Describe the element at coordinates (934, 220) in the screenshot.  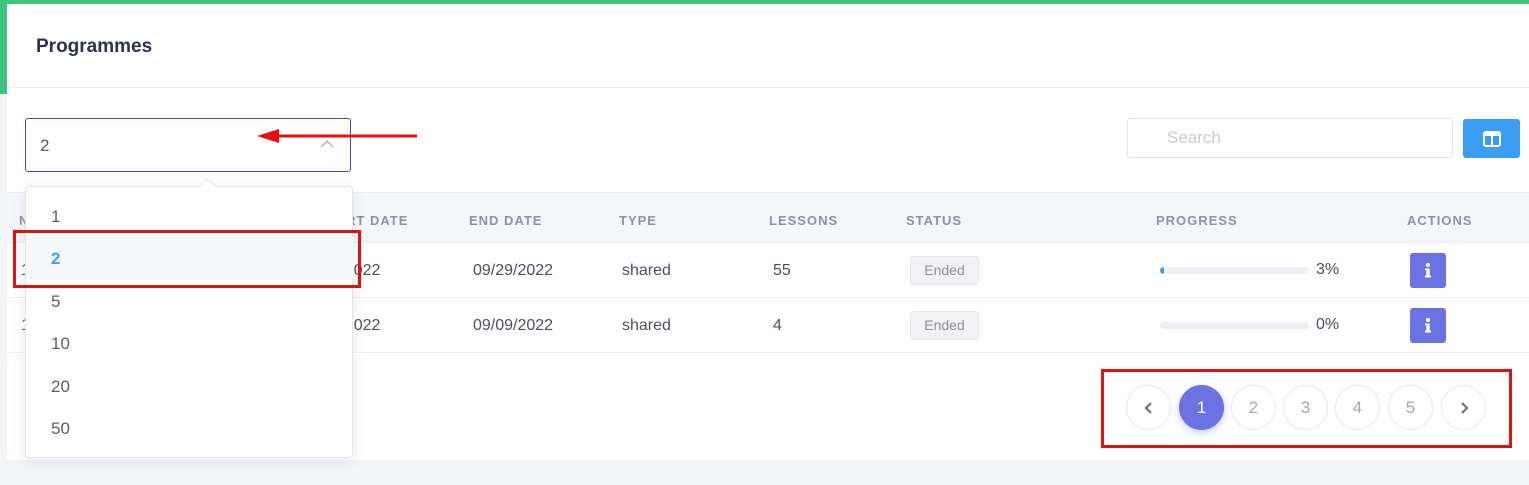
I see `column-header: STATUS` at that location.